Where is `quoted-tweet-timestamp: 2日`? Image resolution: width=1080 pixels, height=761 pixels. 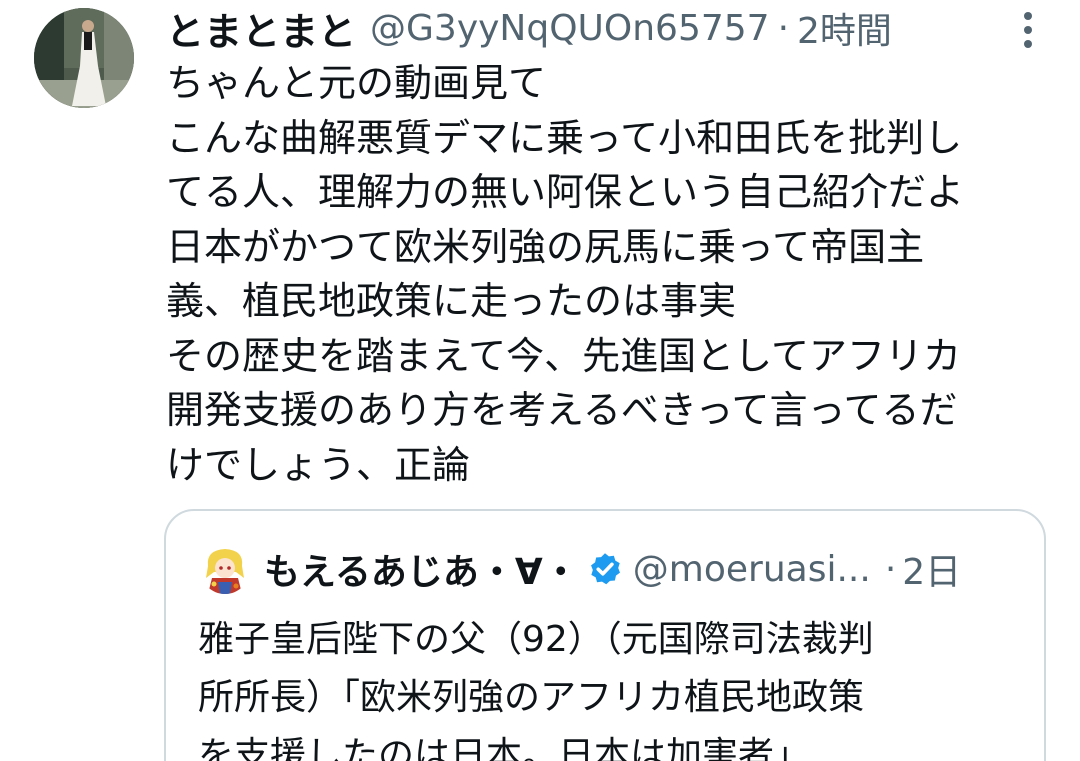
quoted-tweet-timestamp: 2日 is located at coordinates (931, 569).